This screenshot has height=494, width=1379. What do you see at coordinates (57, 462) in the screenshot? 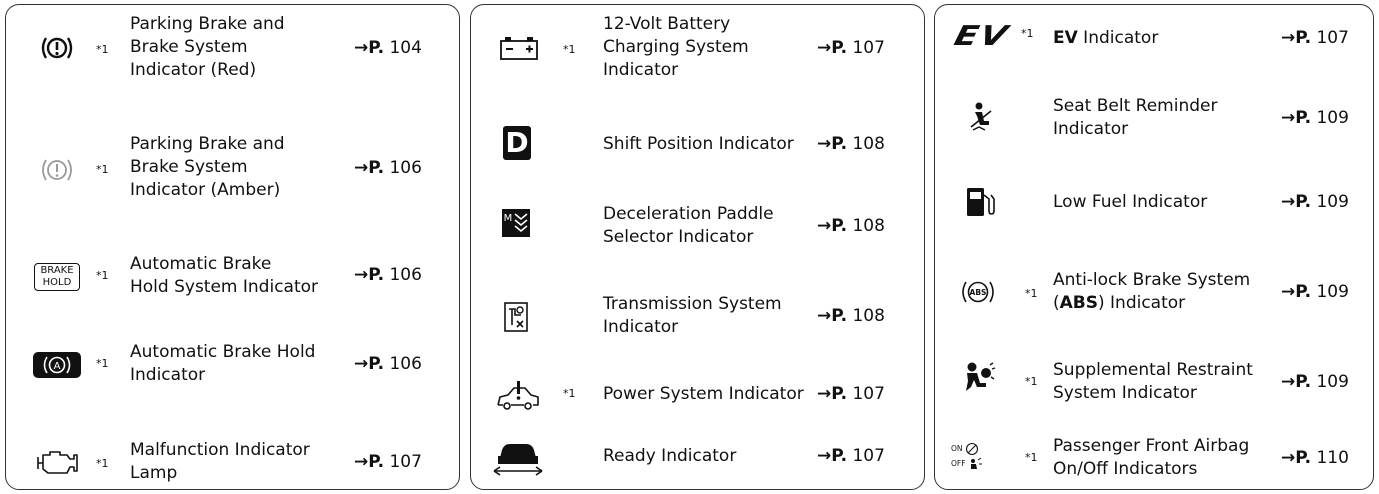
I see `engine-malfunction-icon` at bounding box center [57, 462].